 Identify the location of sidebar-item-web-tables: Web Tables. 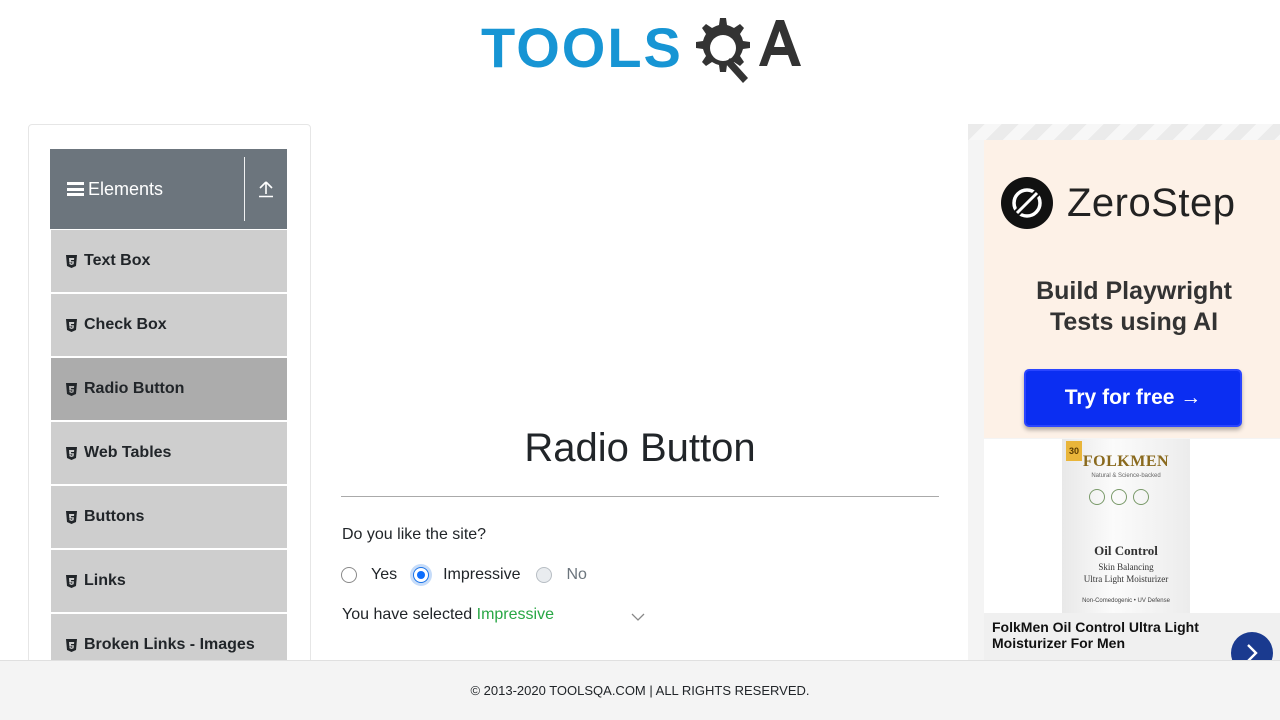
(169, 453).